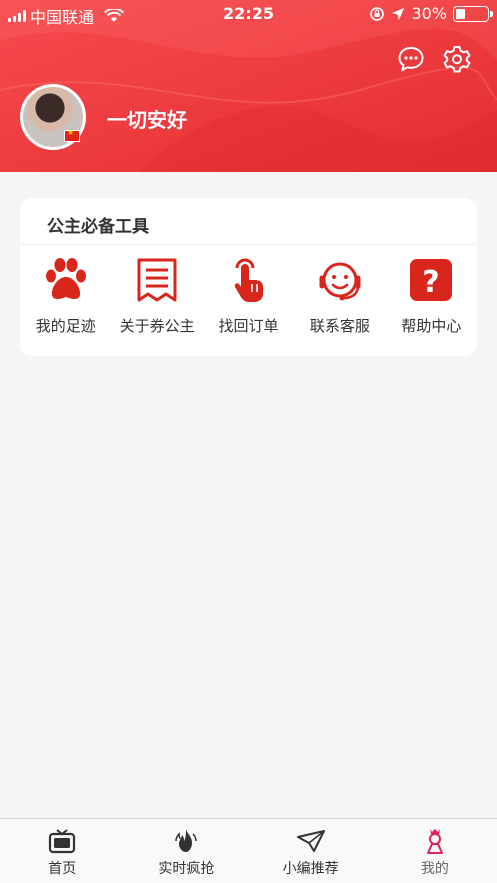 This screenshot has height=883, width=497. Describe the element at coordinates (434, 869) in the screenshot. I see `tab-label: 我的` at that location.